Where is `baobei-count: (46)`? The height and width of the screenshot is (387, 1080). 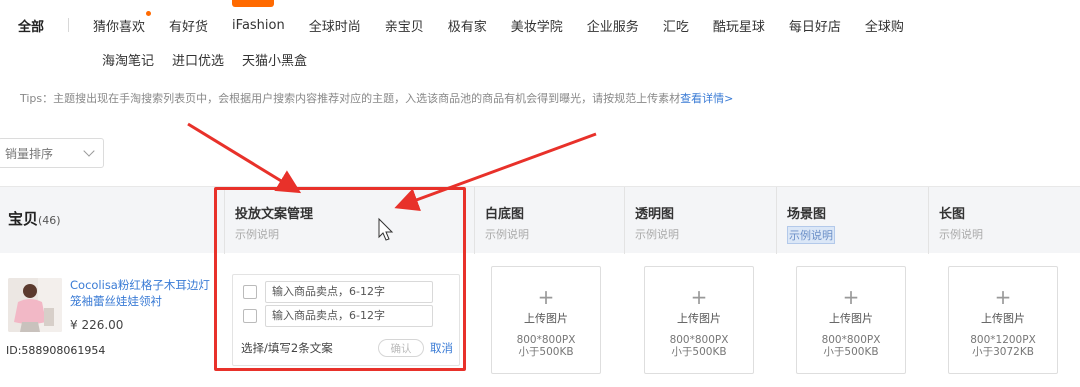 baobei-count: (46) is located at coordinates (49, 220).